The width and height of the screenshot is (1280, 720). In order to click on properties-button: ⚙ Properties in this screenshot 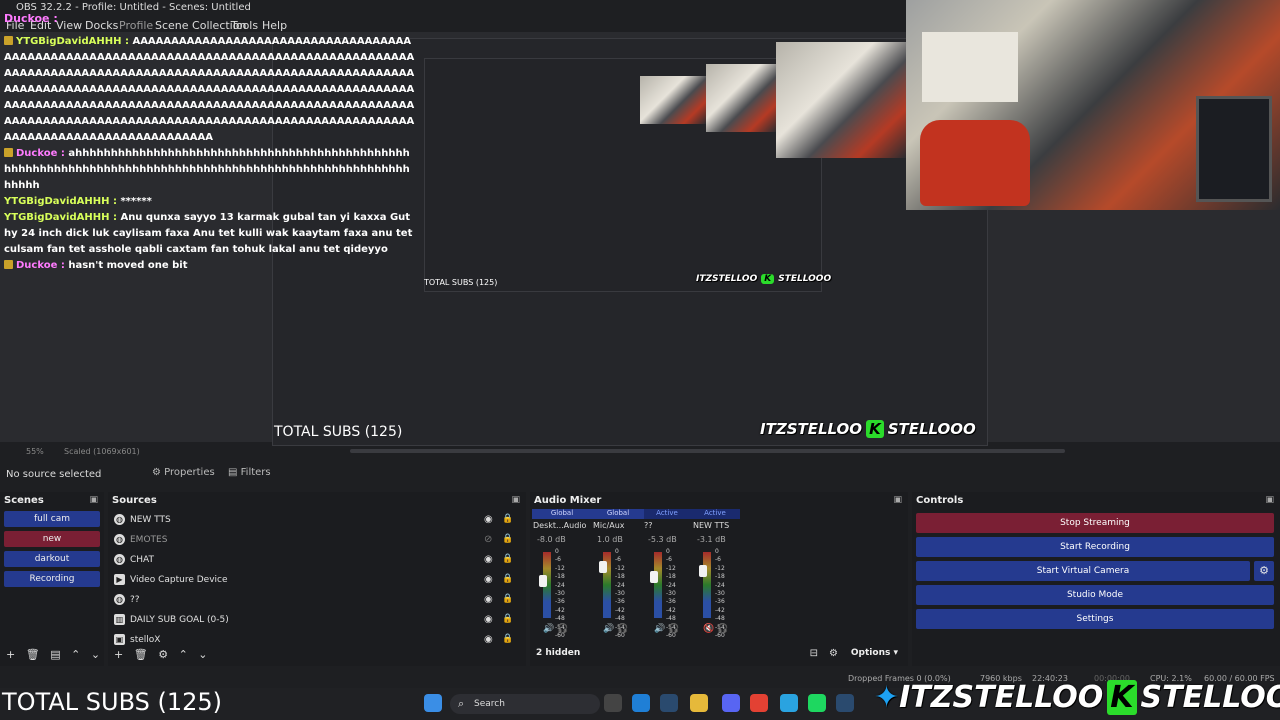, I will do `click(183, 472)`.